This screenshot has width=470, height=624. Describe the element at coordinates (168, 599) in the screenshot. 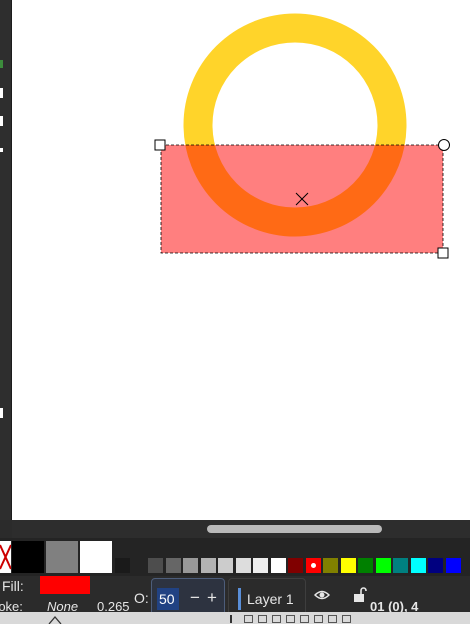

I see `opacity-input` at that location.